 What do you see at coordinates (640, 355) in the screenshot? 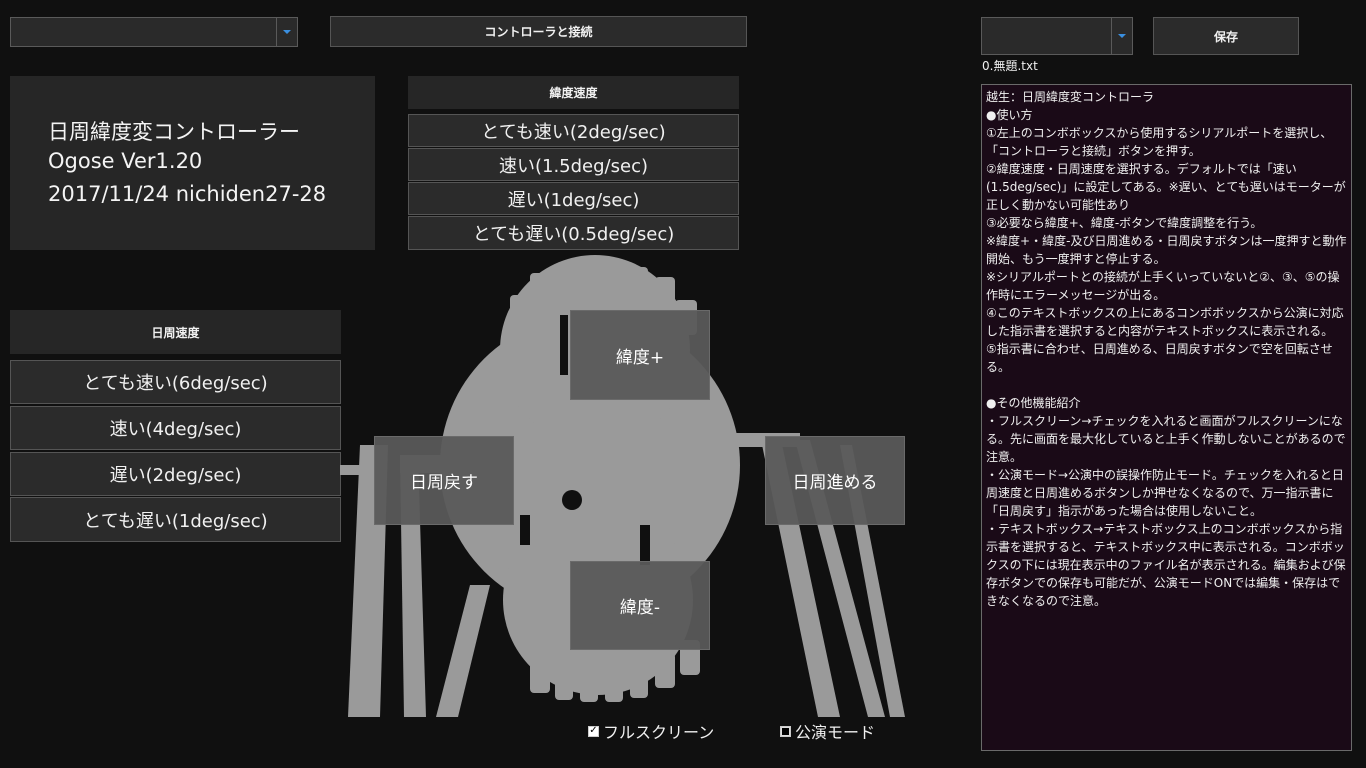
I see `latitude-plus-button: 緯度+` at bounding box center [640, 355].